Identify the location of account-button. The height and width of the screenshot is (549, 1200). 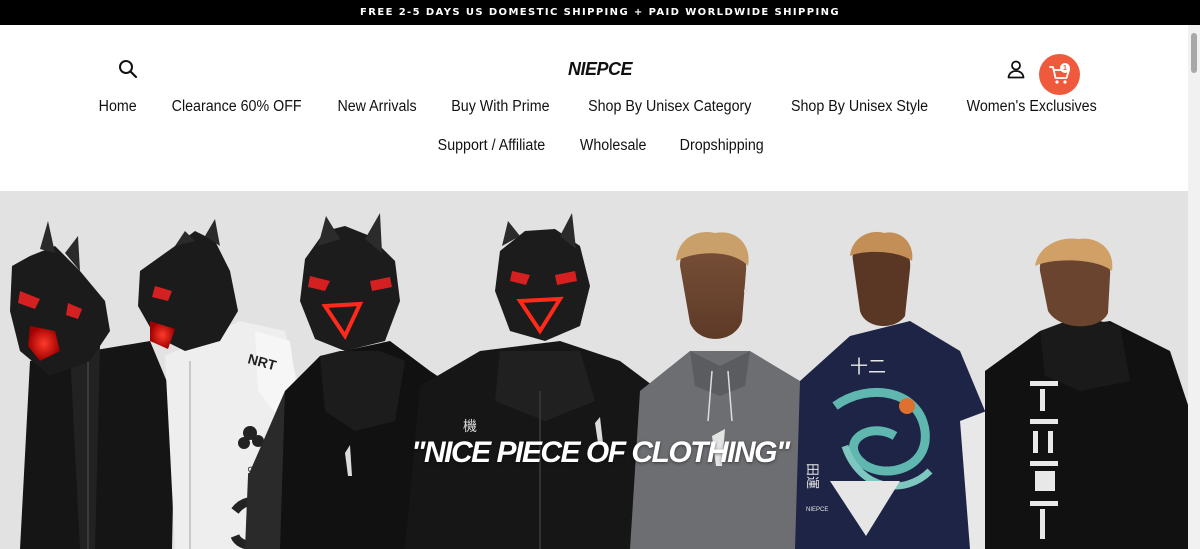
(1016, 69).